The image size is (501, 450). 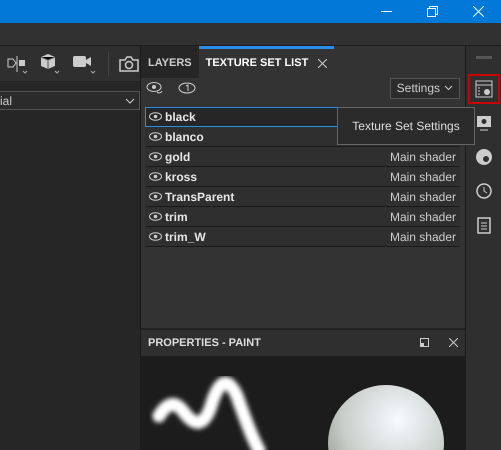 I want to click on texture-set-row: trim Main shader, so click(x=302, y=216).